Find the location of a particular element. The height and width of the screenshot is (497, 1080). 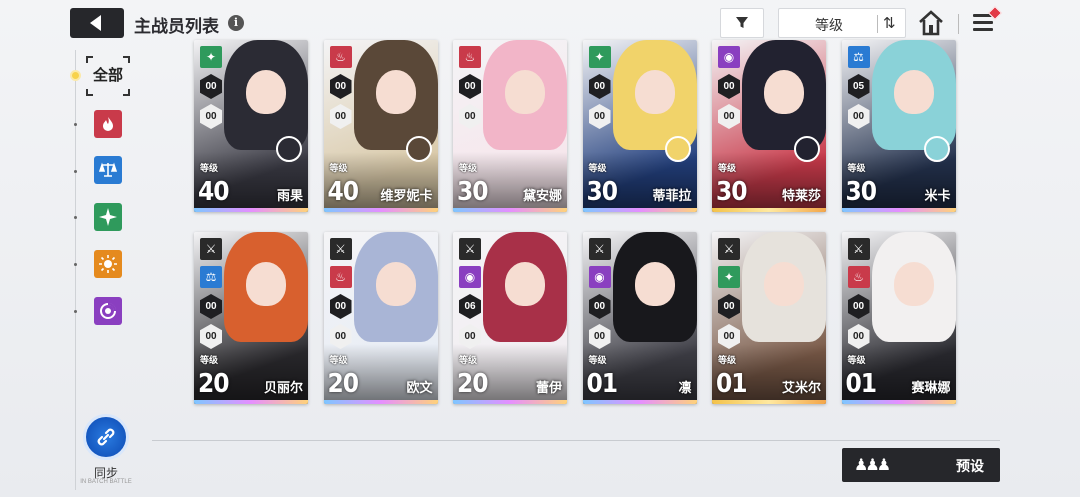

sync-sublabel: IN BATCH BATTLE is located at coordinates (106, 482).